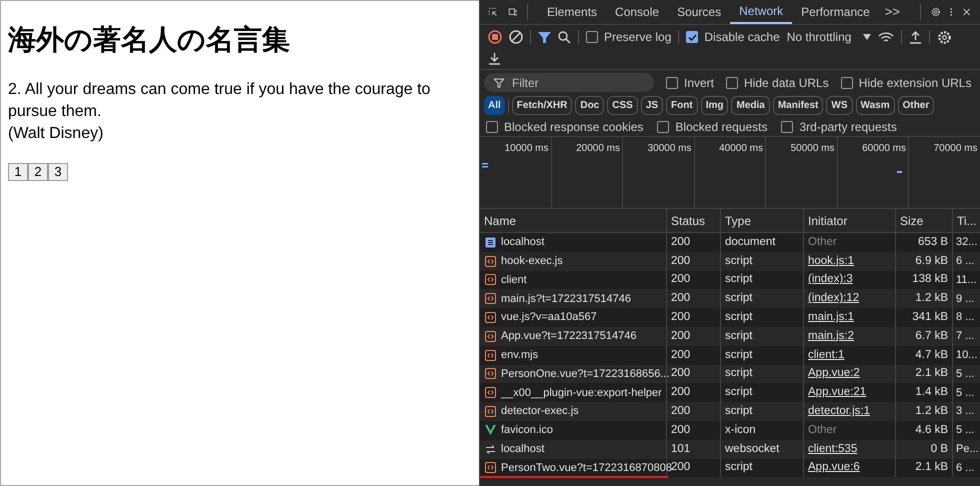 Image resolution: width=980 pixels, height=486 pixels. I want to click on search-icon, so click(564, 37).